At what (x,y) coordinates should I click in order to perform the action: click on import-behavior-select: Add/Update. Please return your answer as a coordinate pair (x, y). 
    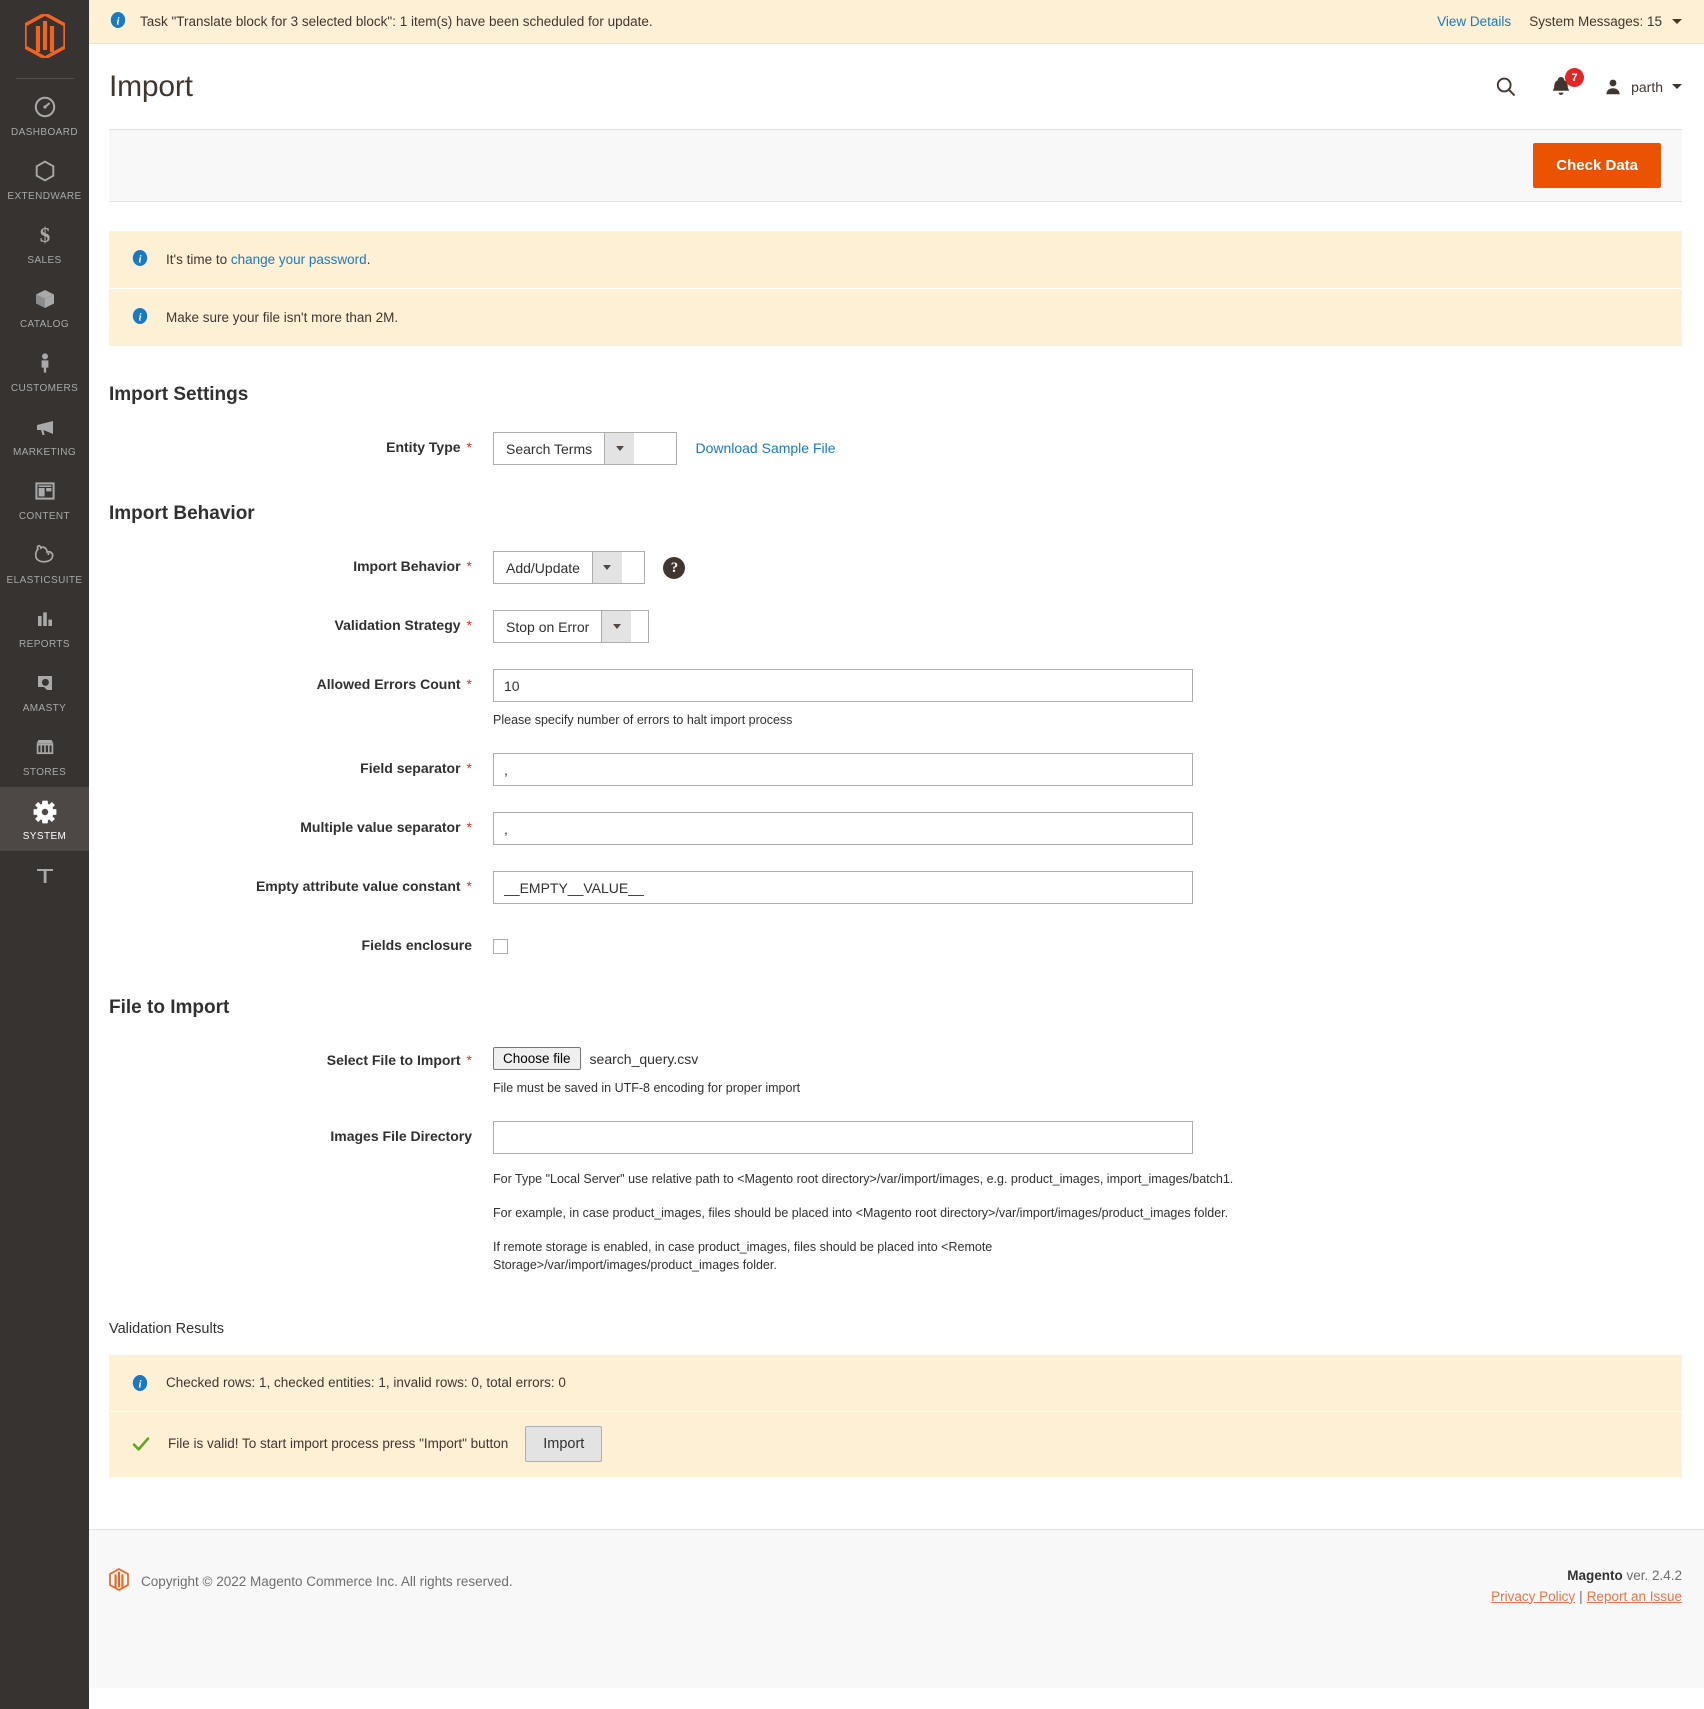
    Looking at the image, I should click on (569, 567).